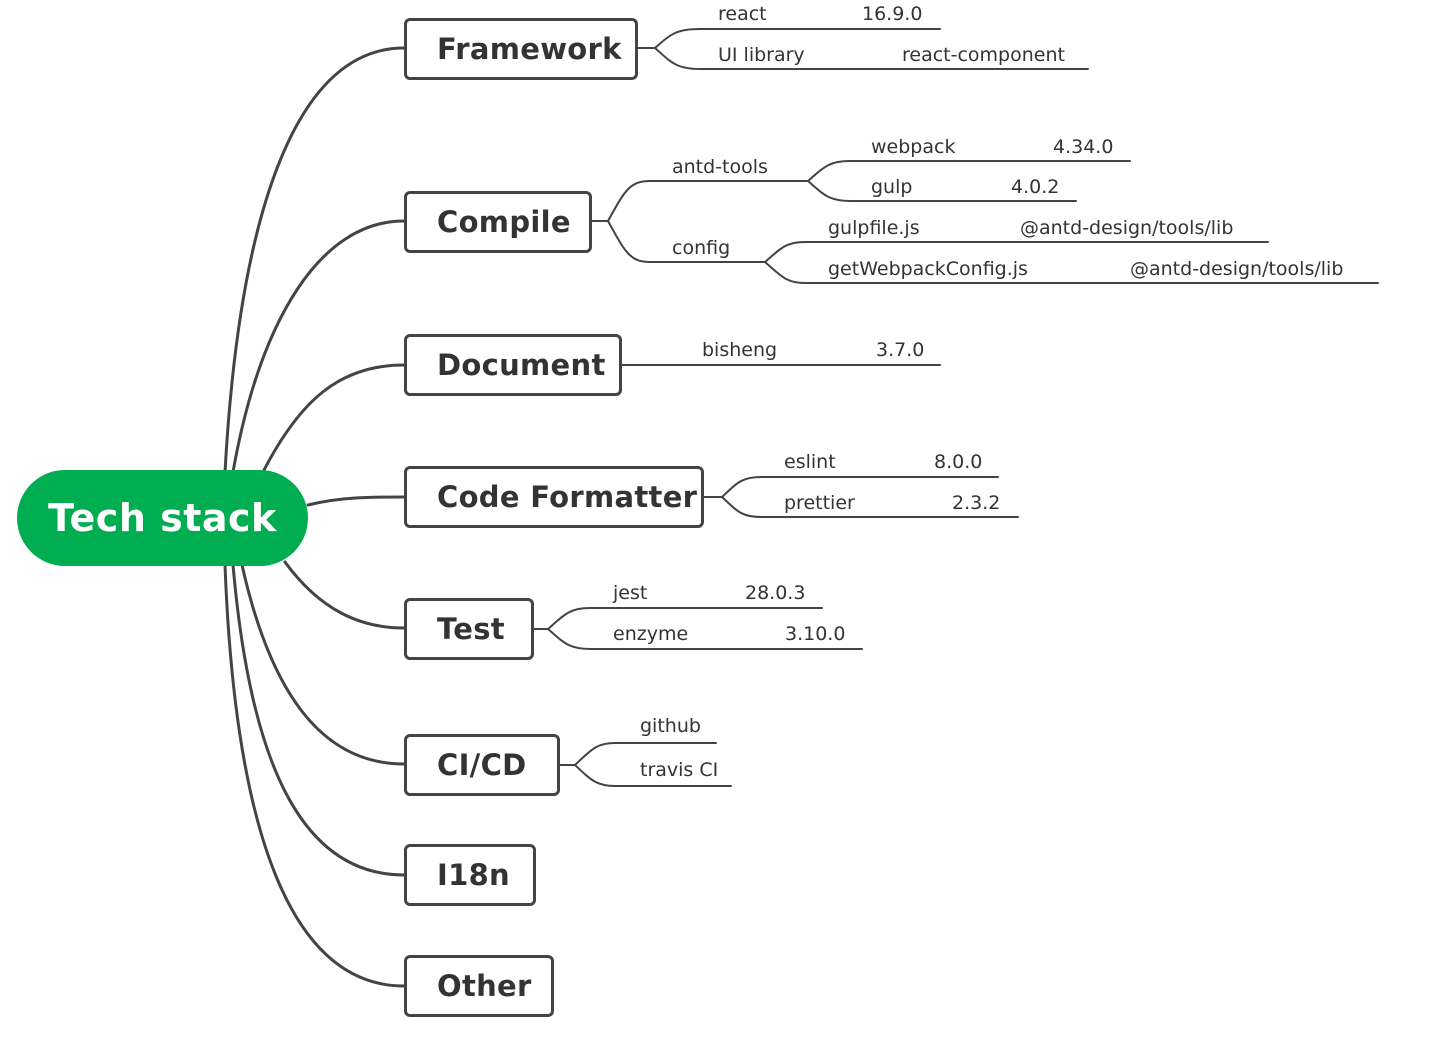 The image size is (1436, 1054). I want to click on connector-document, so click(333, 418).